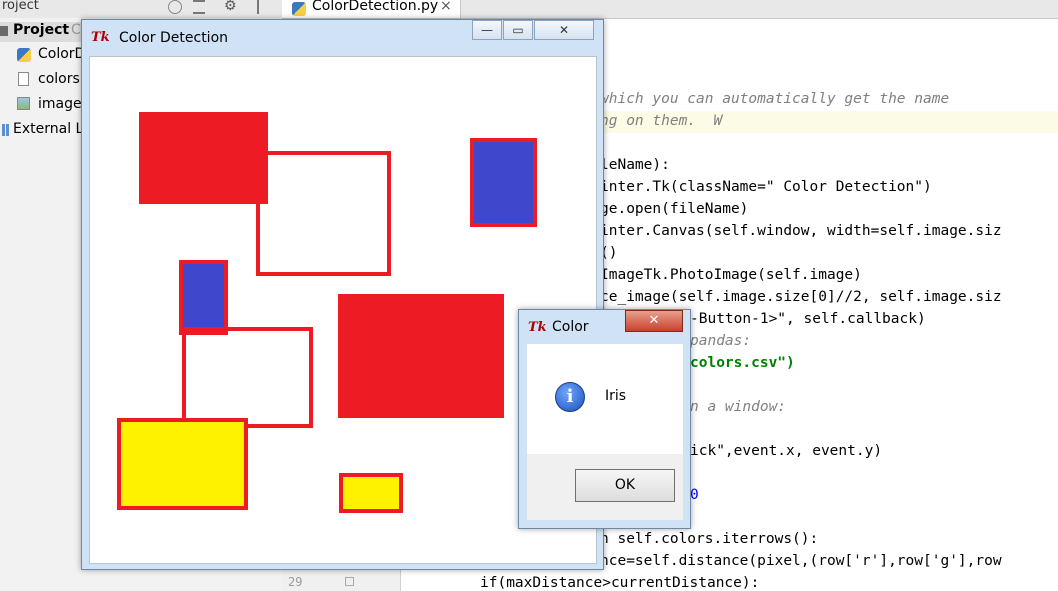 The width and height of the screenshot is (1058, 591). I want to click on minimize-icon: —, so click(487, 30).